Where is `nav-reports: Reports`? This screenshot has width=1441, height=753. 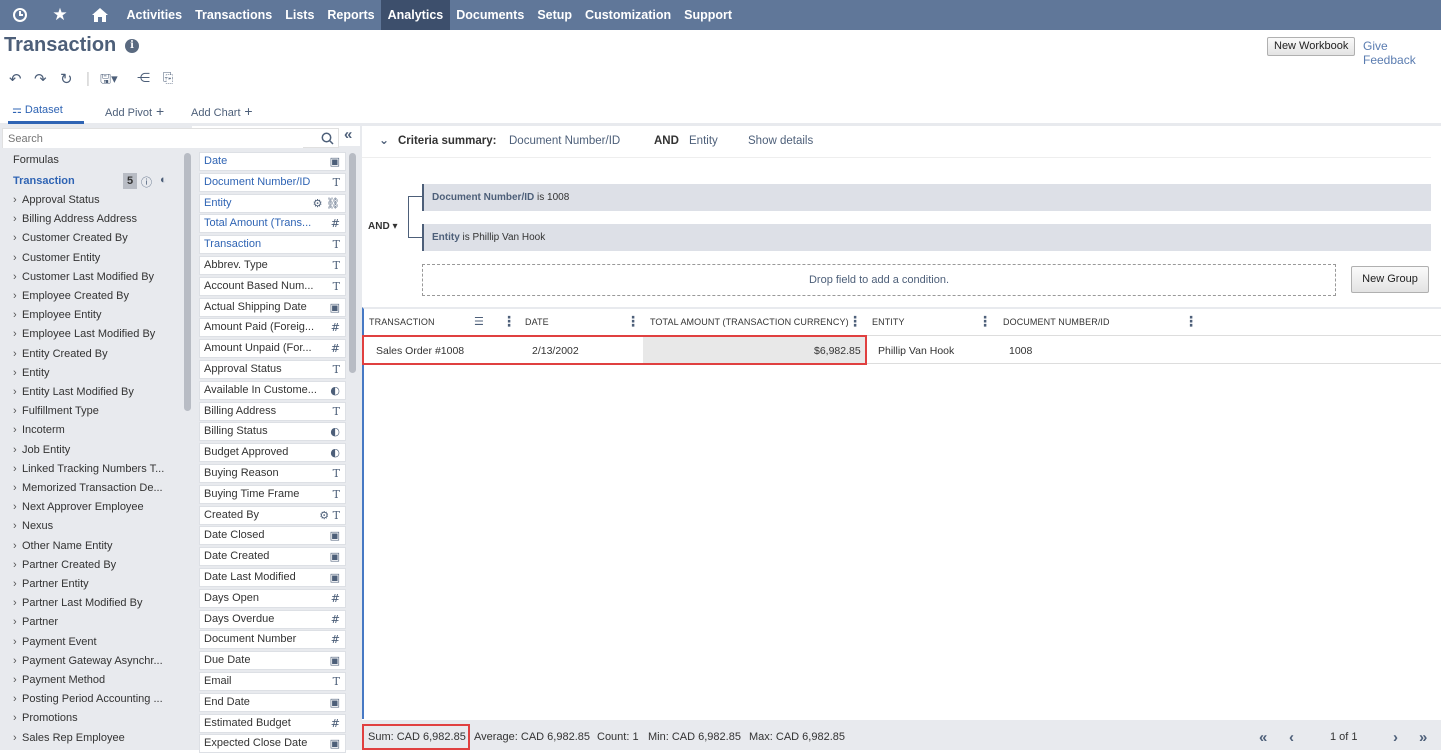
nav-reports: Reports is located at coordinates (351, 15).